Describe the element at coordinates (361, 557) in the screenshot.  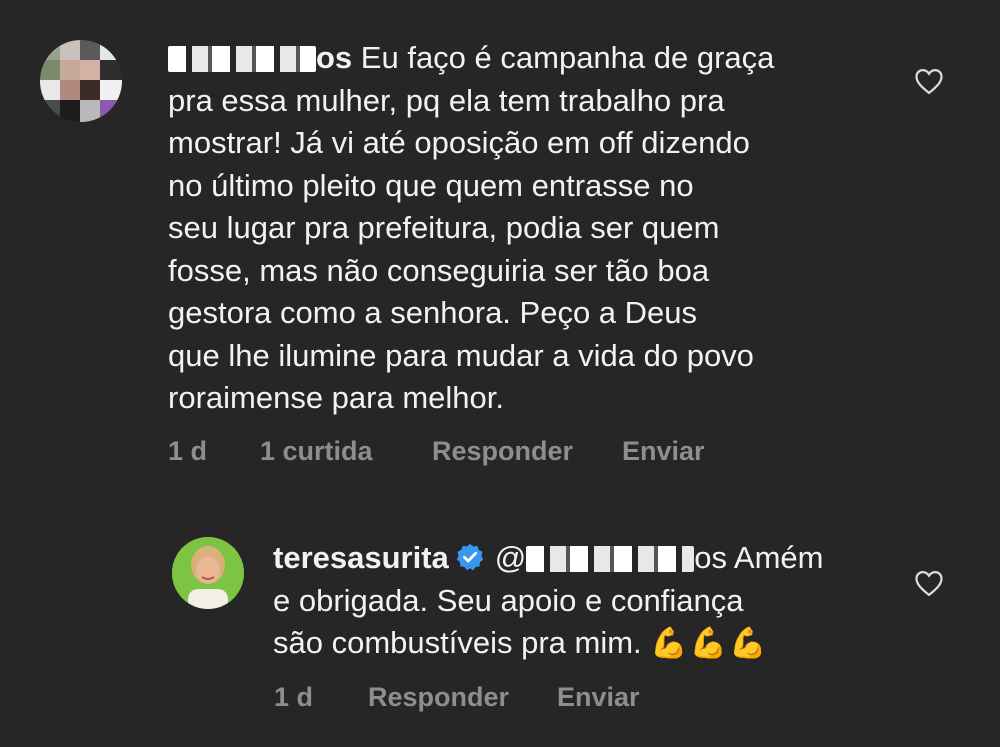
I see `comment-username: teresasurita` at that location.